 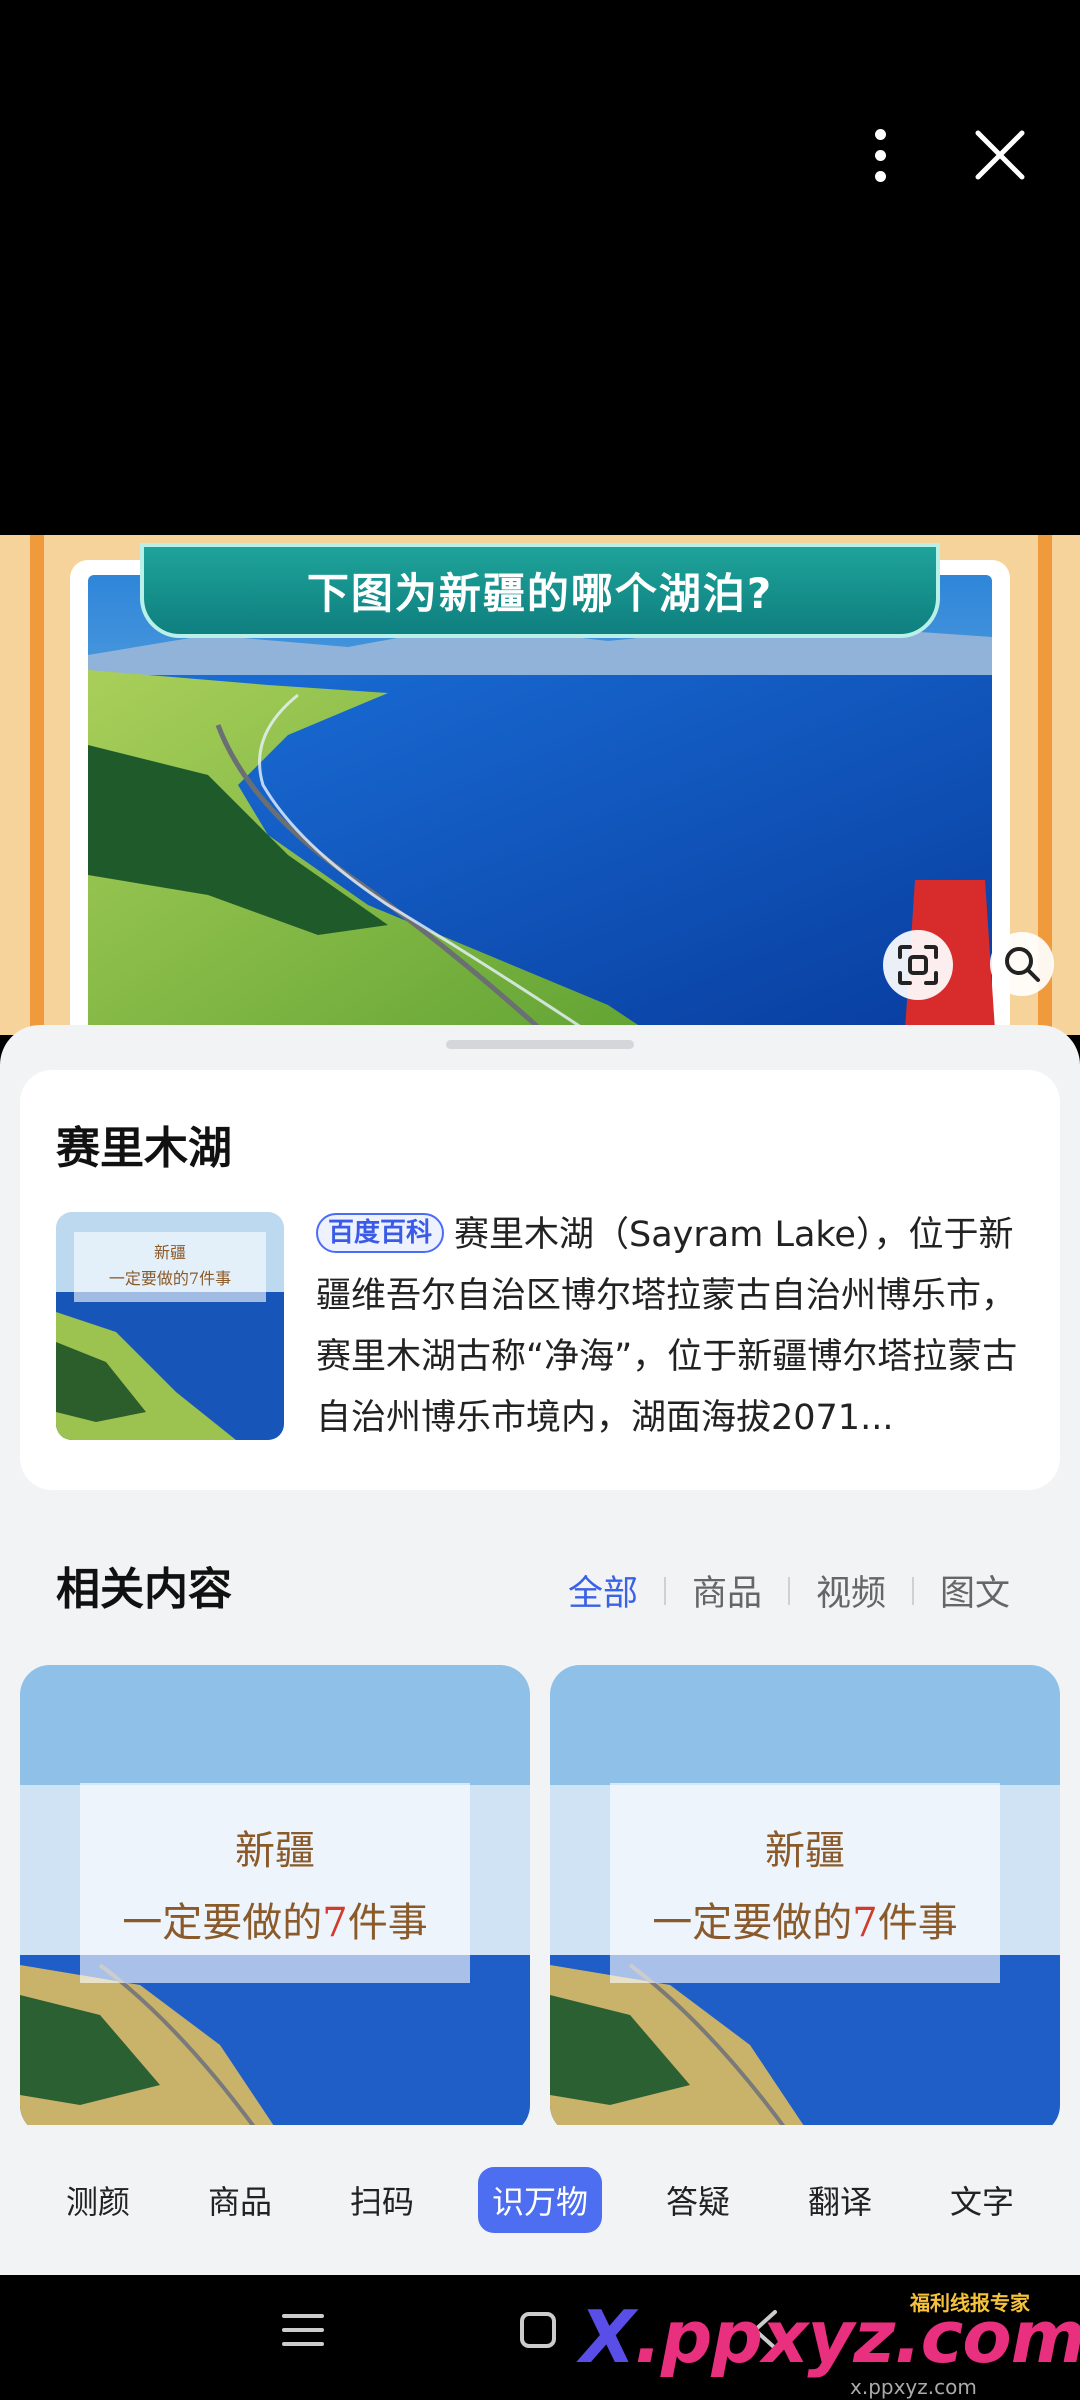 I want to click on lens-button, so click(x=918, y=965).